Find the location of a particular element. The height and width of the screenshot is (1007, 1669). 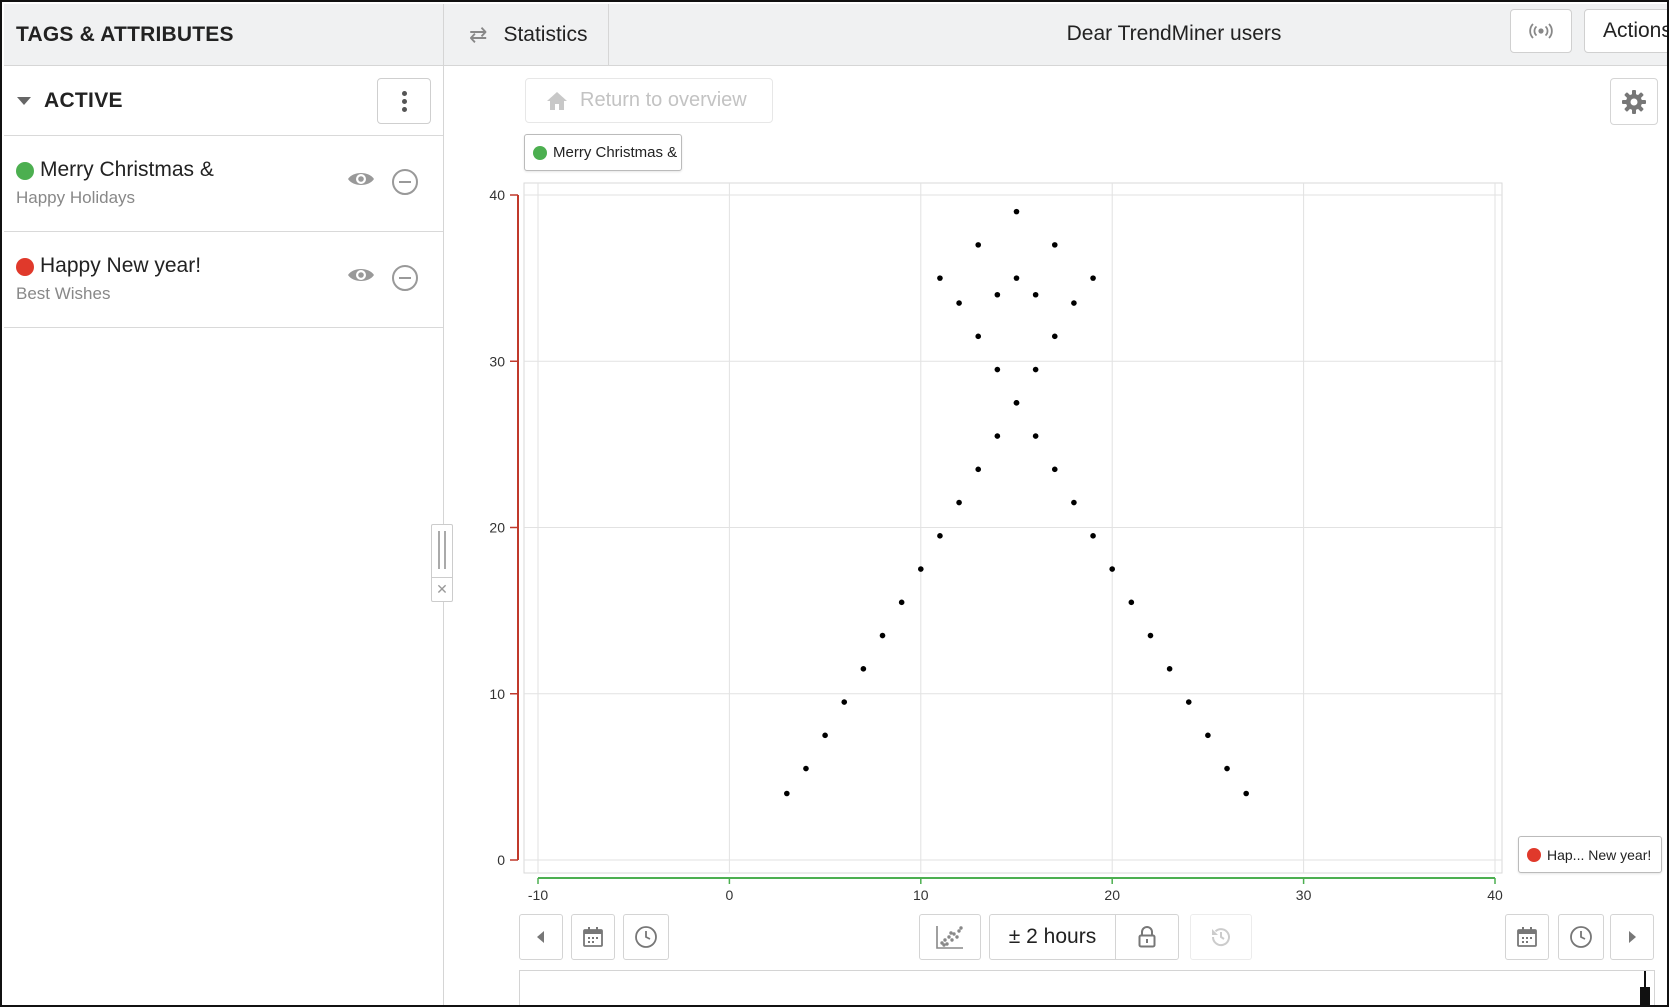

x-axis-tag-label: Merry Christmas & is located at coordinates (615, 152).